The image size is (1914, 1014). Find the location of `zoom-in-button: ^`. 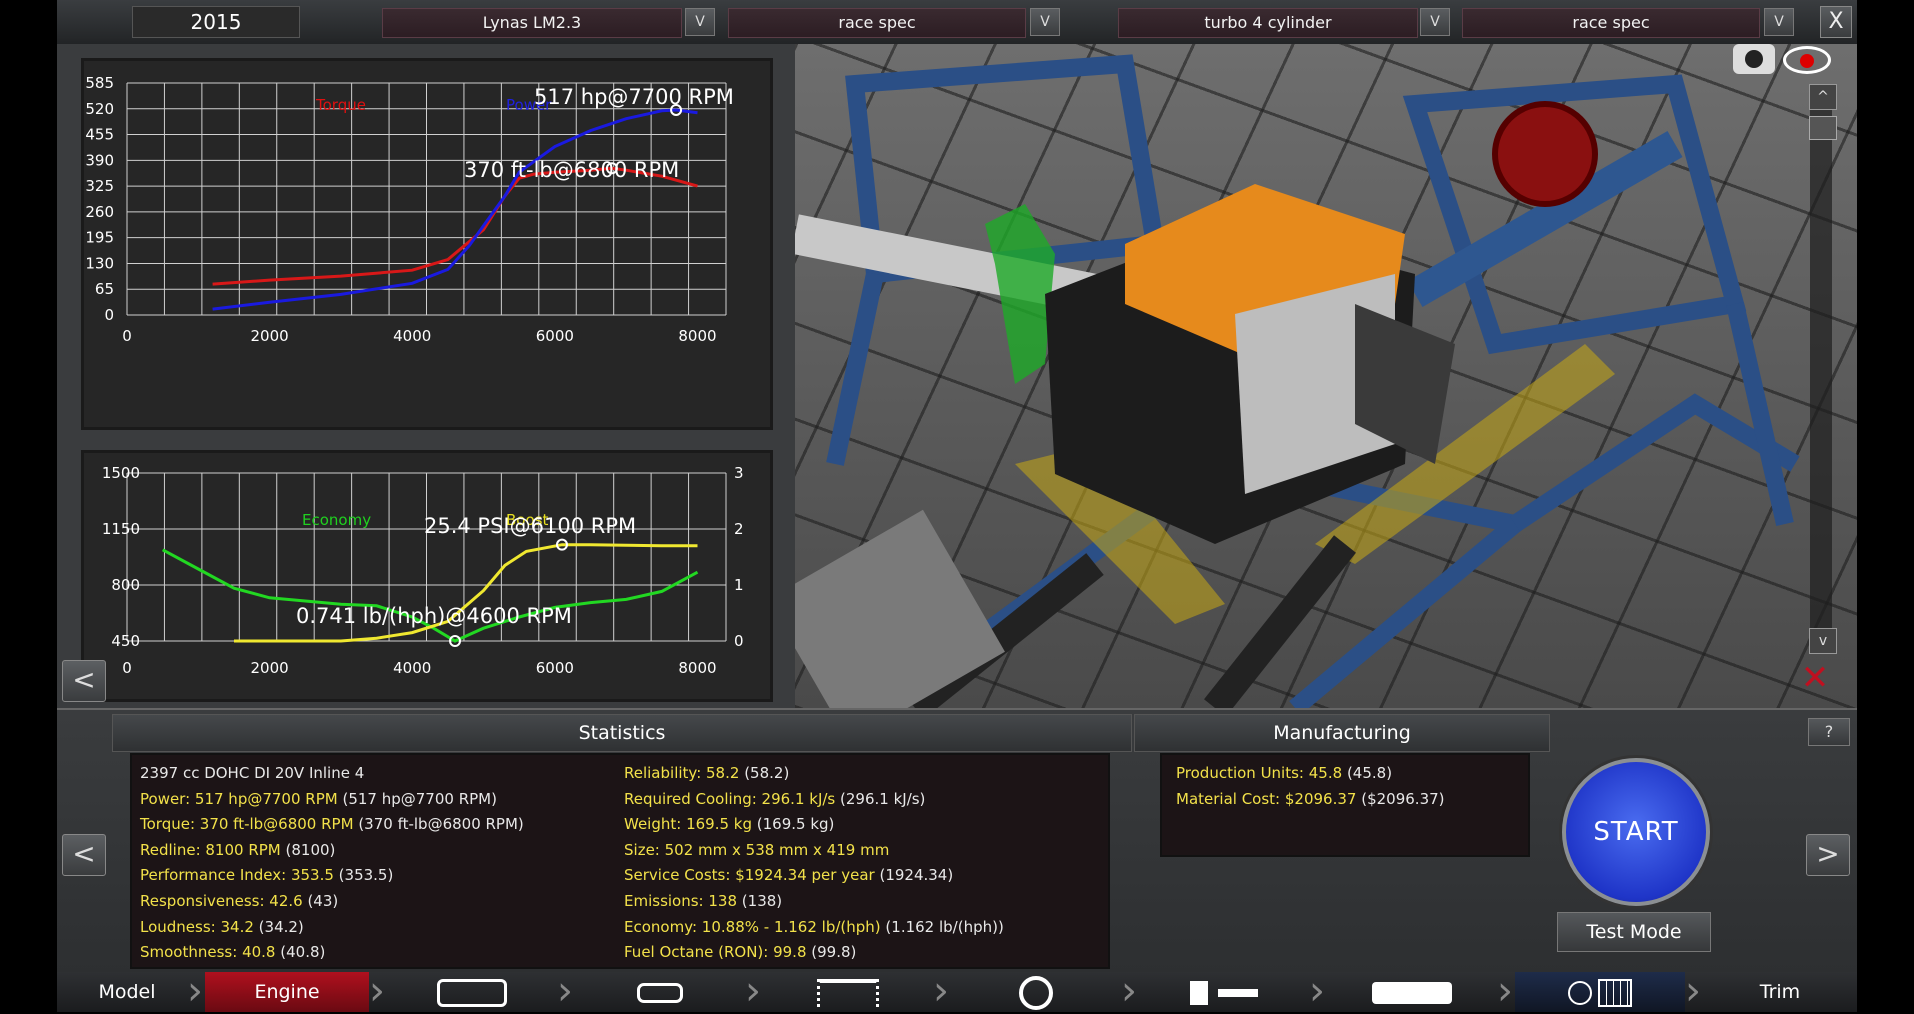

zoom-in-button: ^ is located at coordinates (1823, 97).